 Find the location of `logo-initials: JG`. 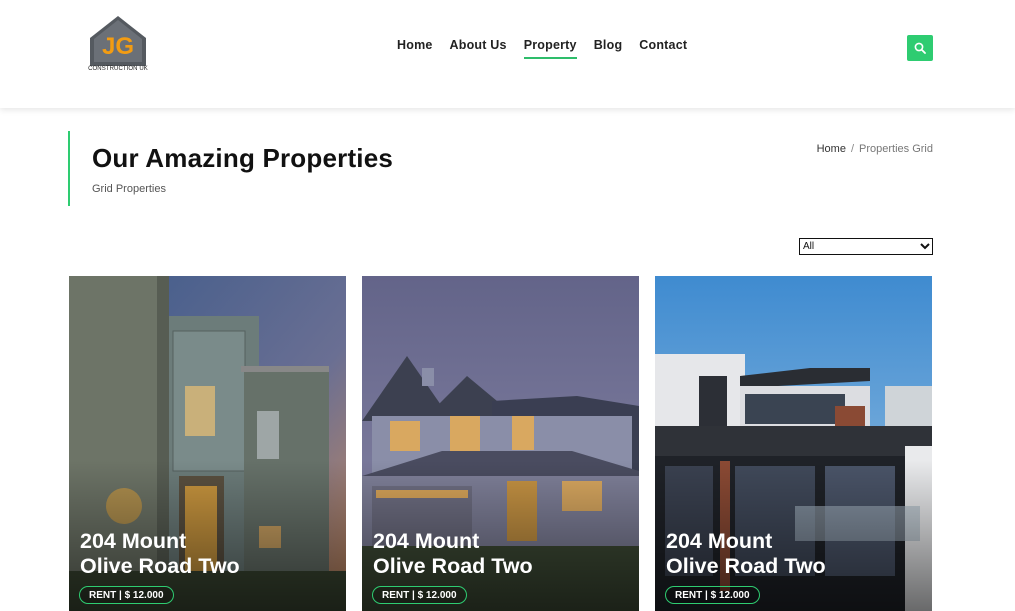

logo-initials: JG is located at coordinates (118, 46).